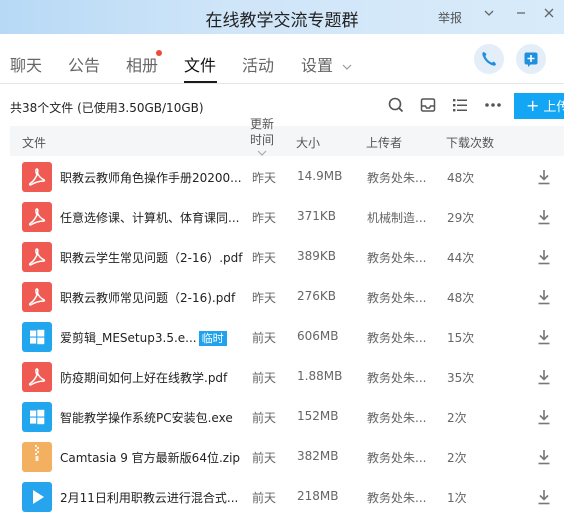  I want to click on file-name: Camtasia 9 官方最新版64位.zip, so click(150, 457).